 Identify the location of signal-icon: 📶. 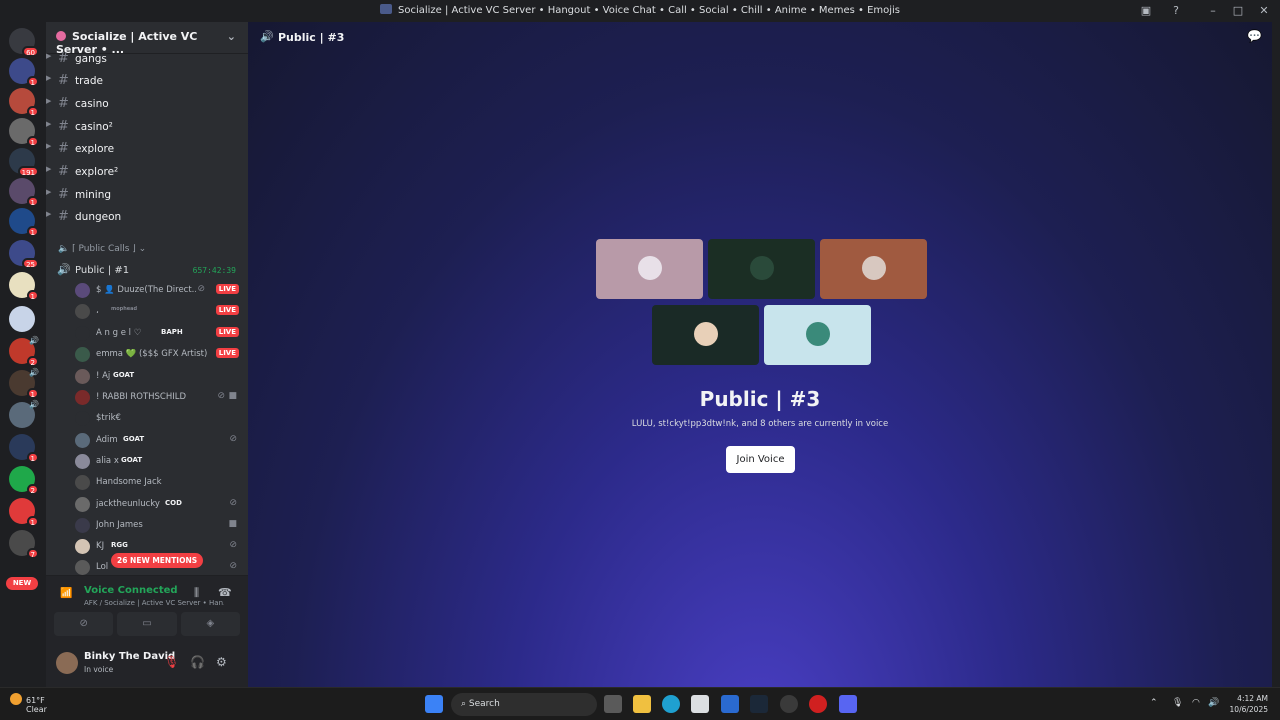
(66, 594).